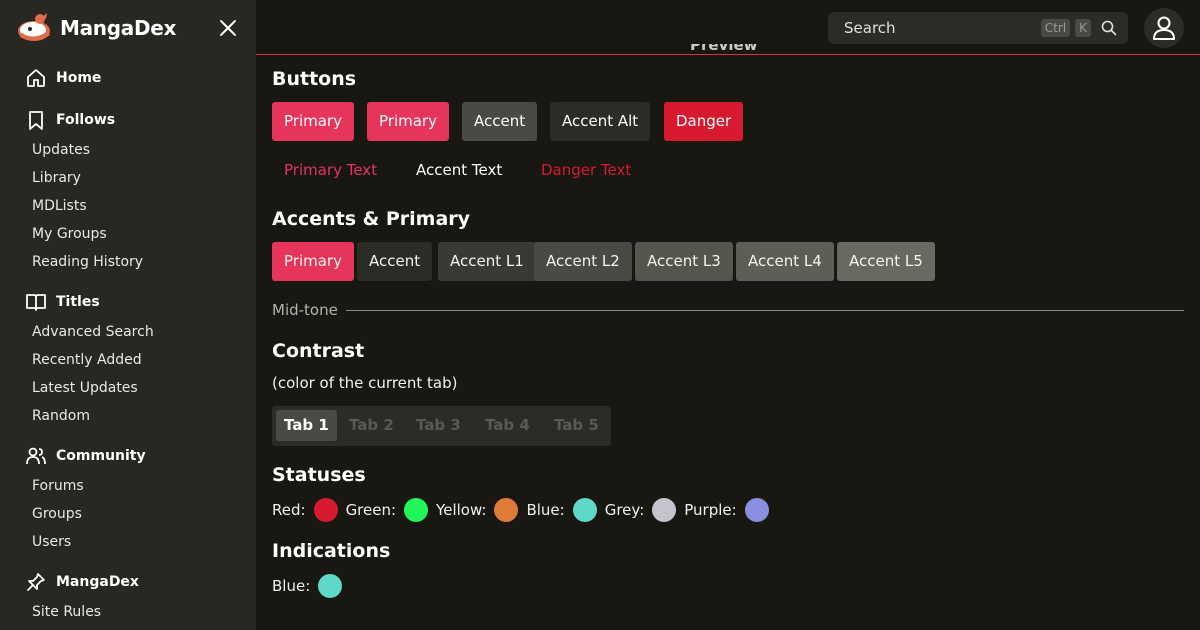 This screenshot has width=1200, height=630. What do you see at coordinates (756, 510) in the screenshot?
I see `status-dot-purple` at bounding box center [756, 510].